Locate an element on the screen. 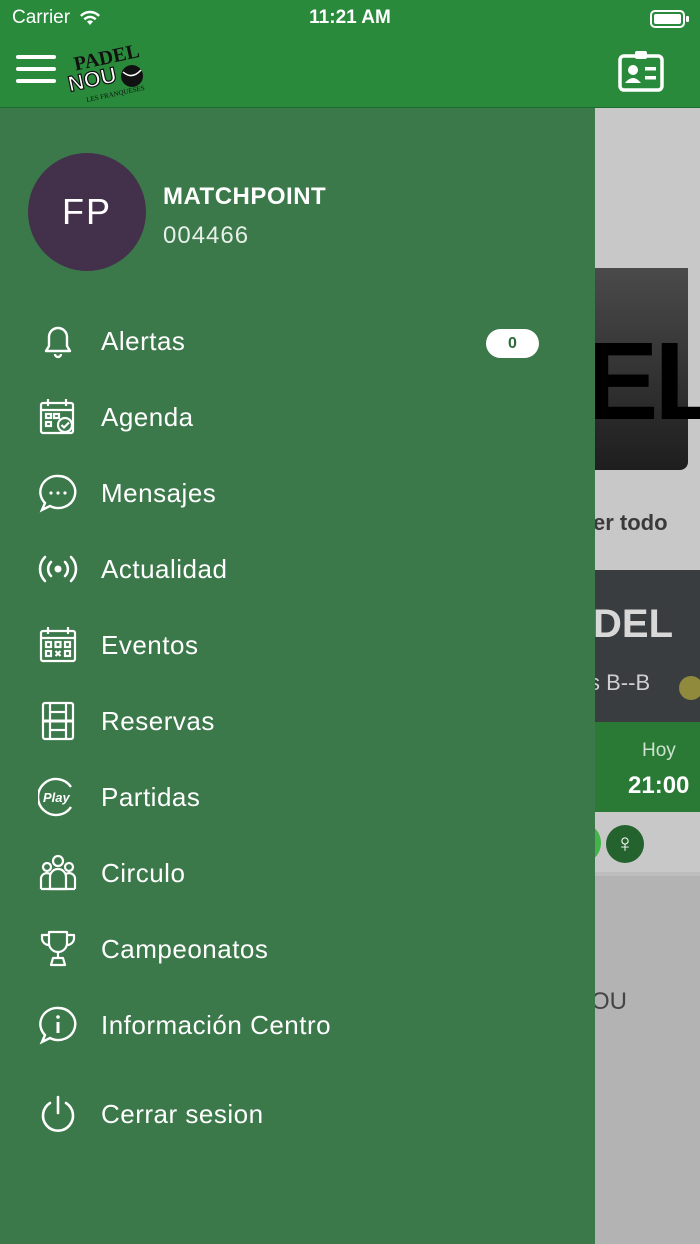  match-card: DEL s B--B is located at coordinates (647, 646).